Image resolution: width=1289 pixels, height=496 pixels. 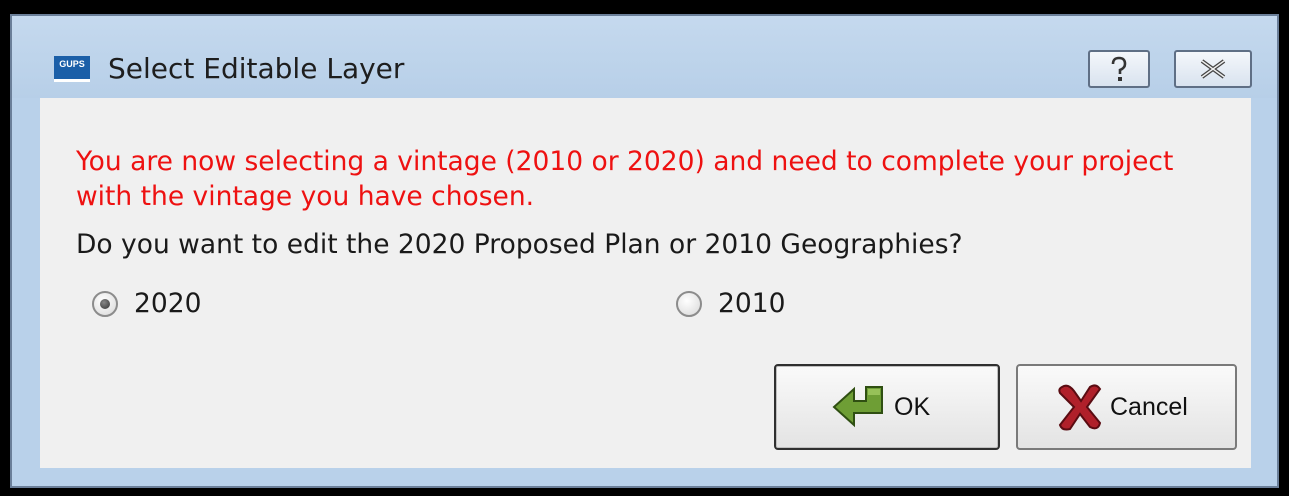 I want to click on radio-label-2020: 2020, so click(x=167, y=303).